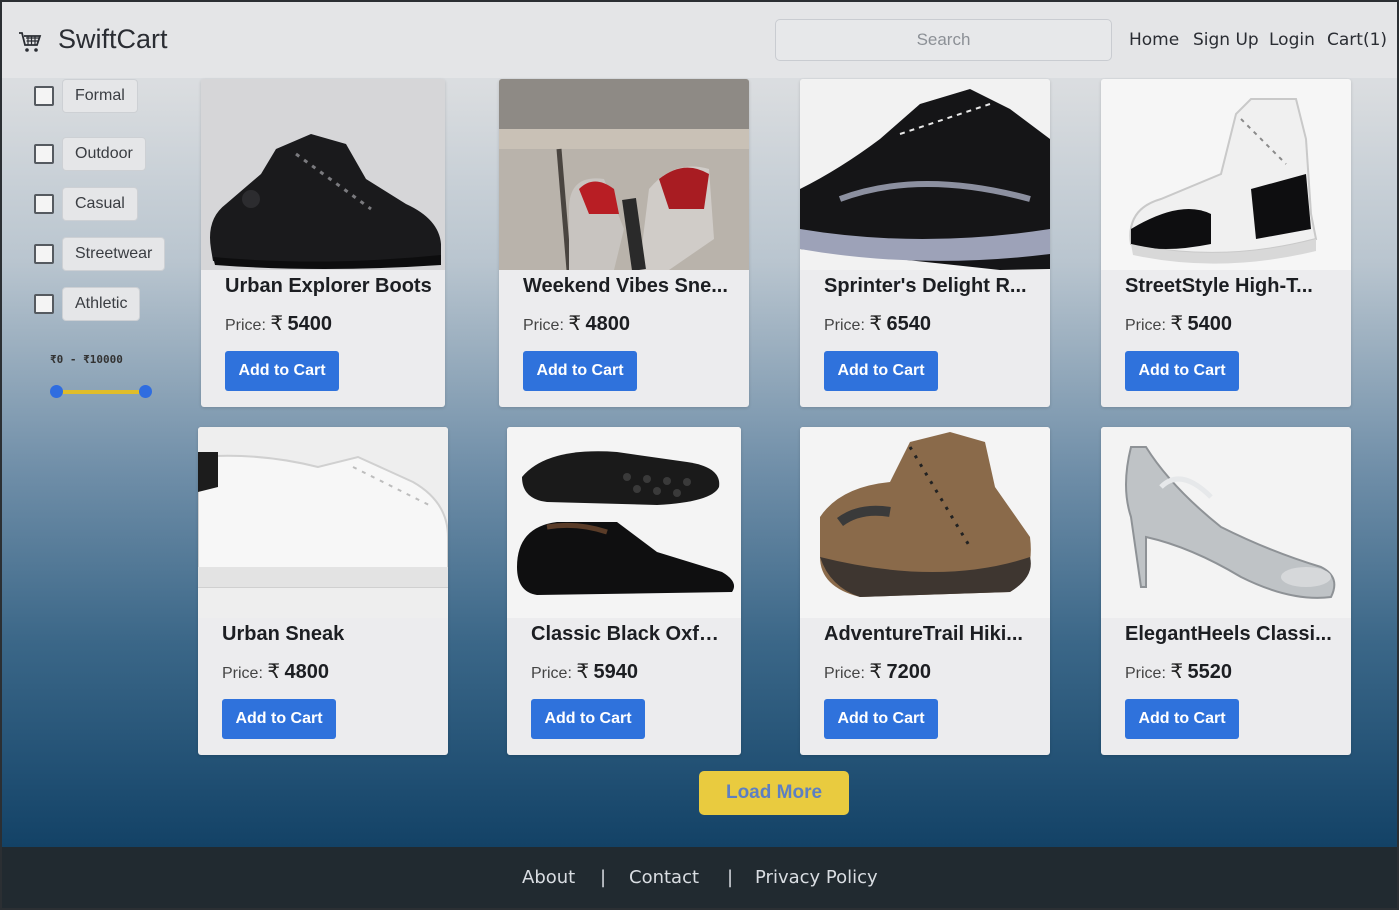 This screenshot has width=1399, height=910. Describe the element at coordinates (104, 154) in the screenshot. I see `filter-label-outdoor: Outdoor` at that location.